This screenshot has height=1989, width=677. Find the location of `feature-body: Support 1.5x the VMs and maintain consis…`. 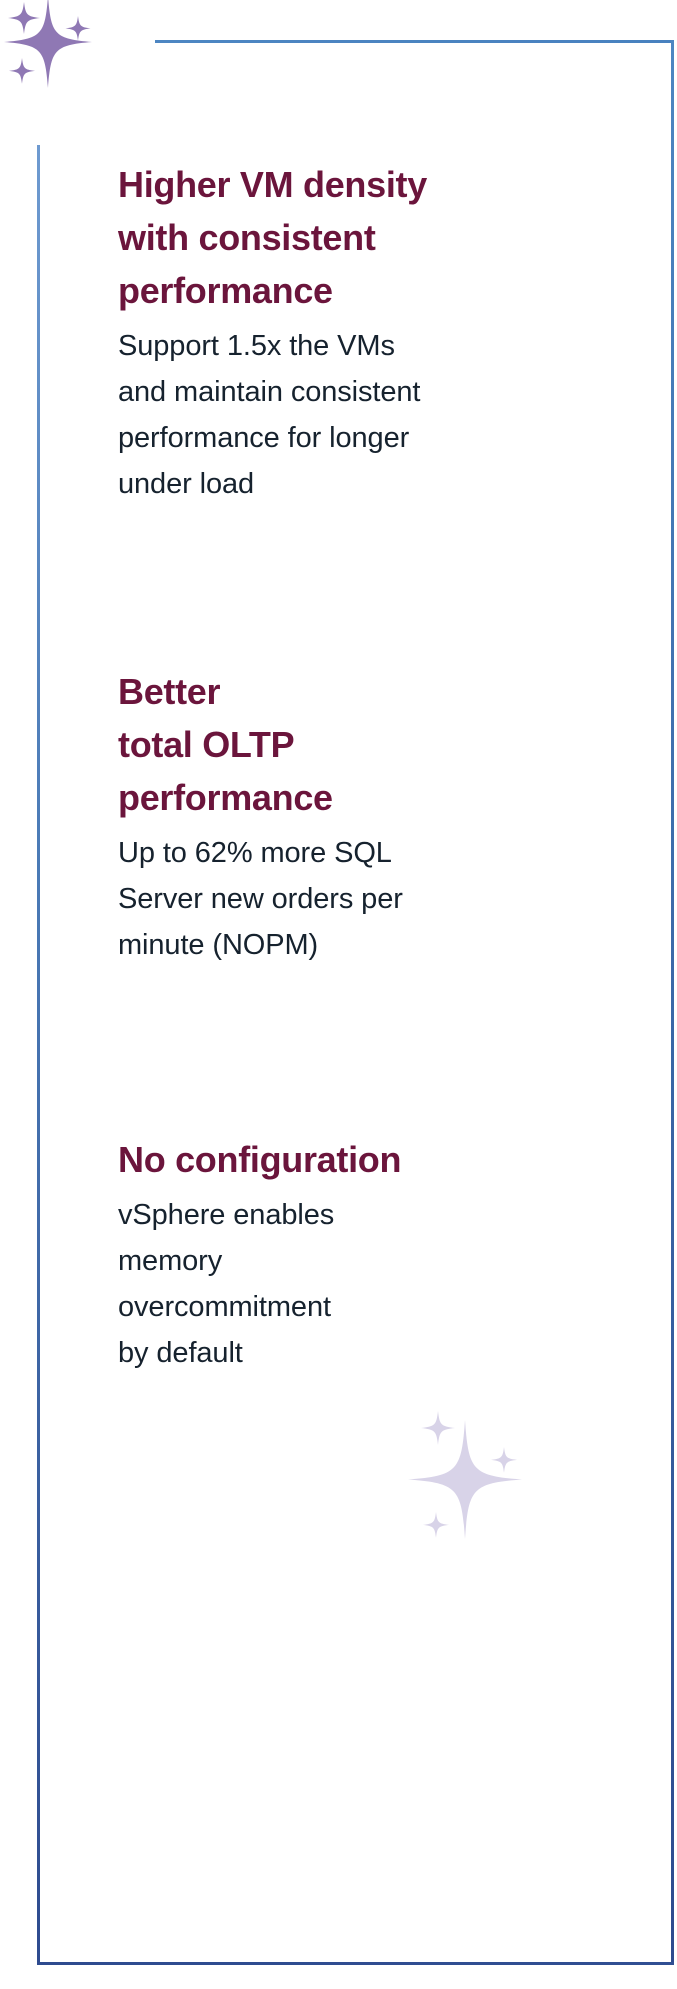

feature-body: Support 1.5x the VMs and maintain consis… is located at coordinates (269, 415).